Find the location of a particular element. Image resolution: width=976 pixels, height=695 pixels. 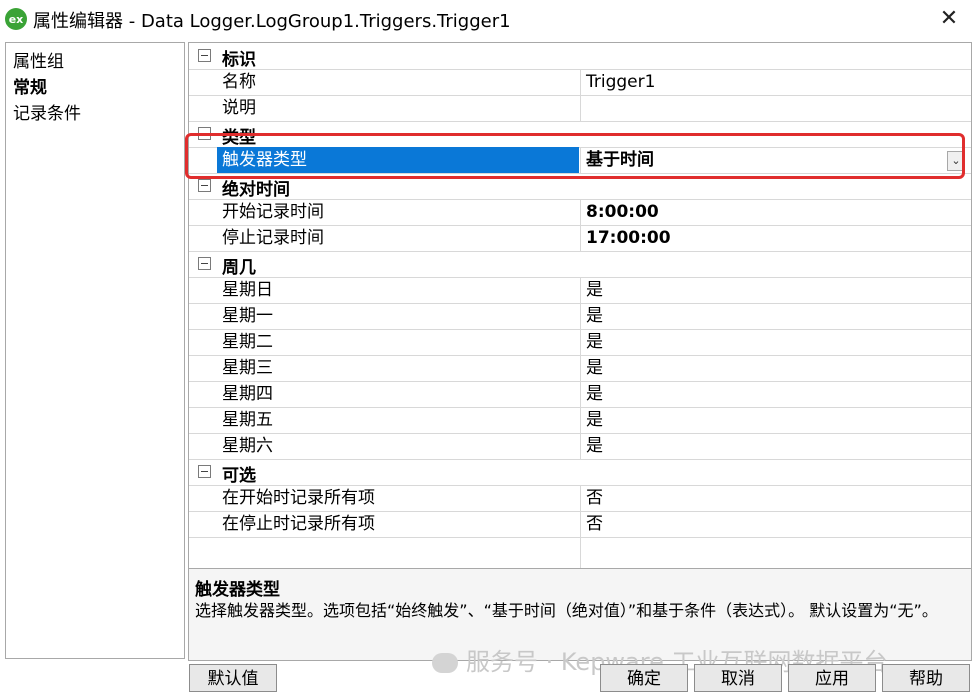

sidebar-item-property-groups: 属性组 is located at coordinates (38, 62).